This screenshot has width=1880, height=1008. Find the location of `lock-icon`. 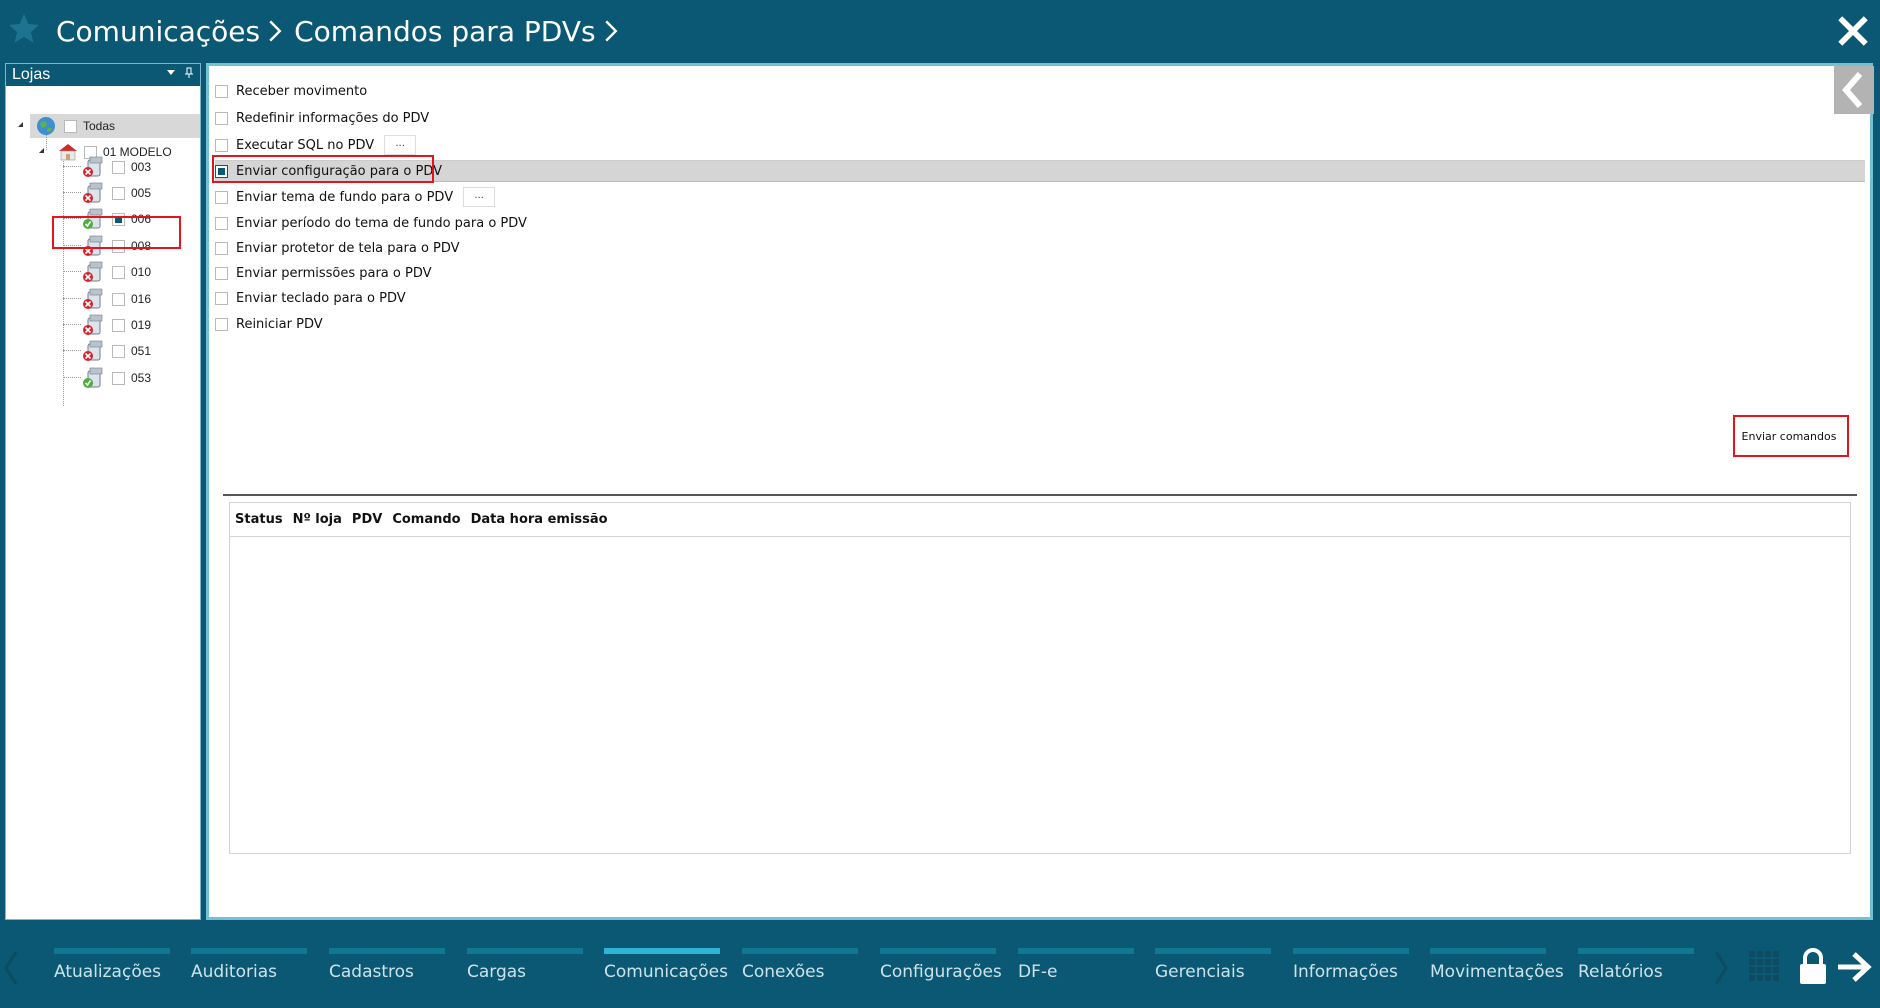

lock-icon is located at coordinates (1813, 967).